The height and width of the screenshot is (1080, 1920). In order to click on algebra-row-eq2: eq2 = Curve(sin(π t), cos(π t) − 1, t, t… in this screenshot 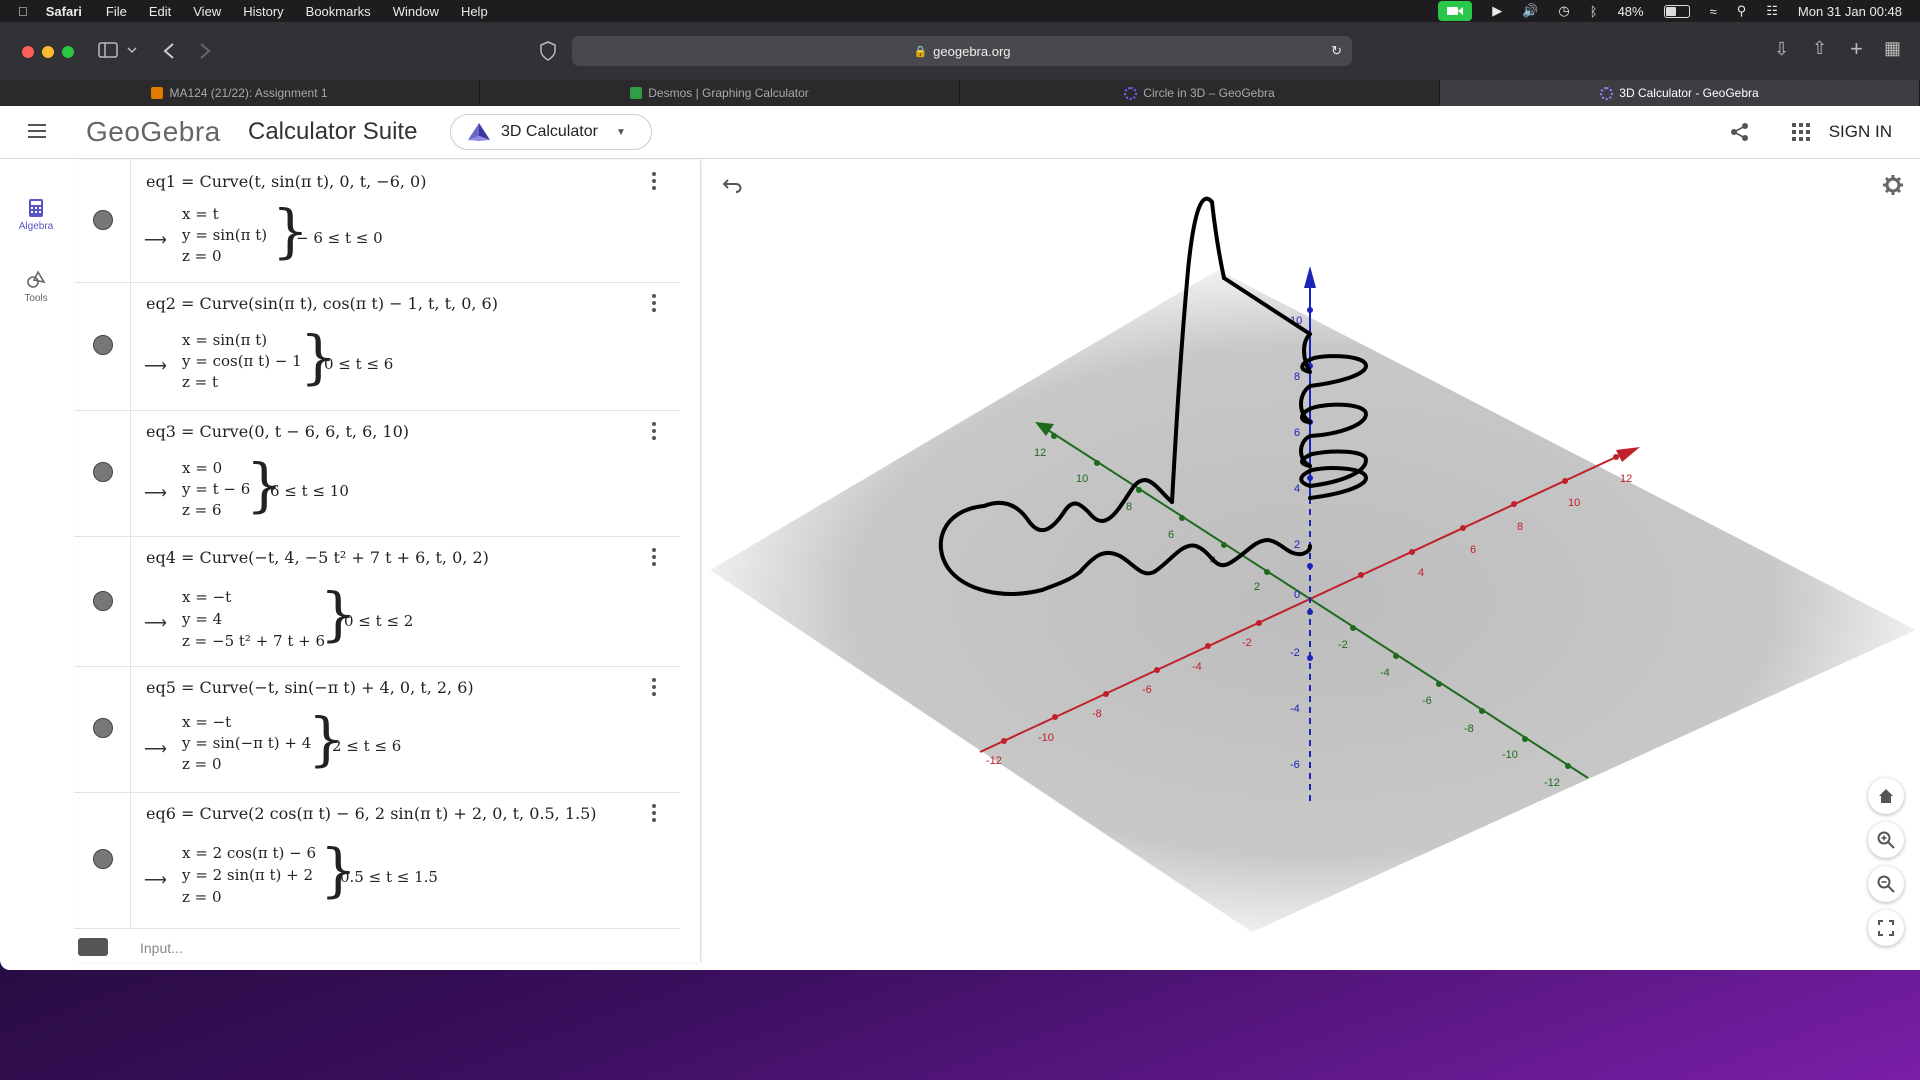, I will do `click(377, 346)`.